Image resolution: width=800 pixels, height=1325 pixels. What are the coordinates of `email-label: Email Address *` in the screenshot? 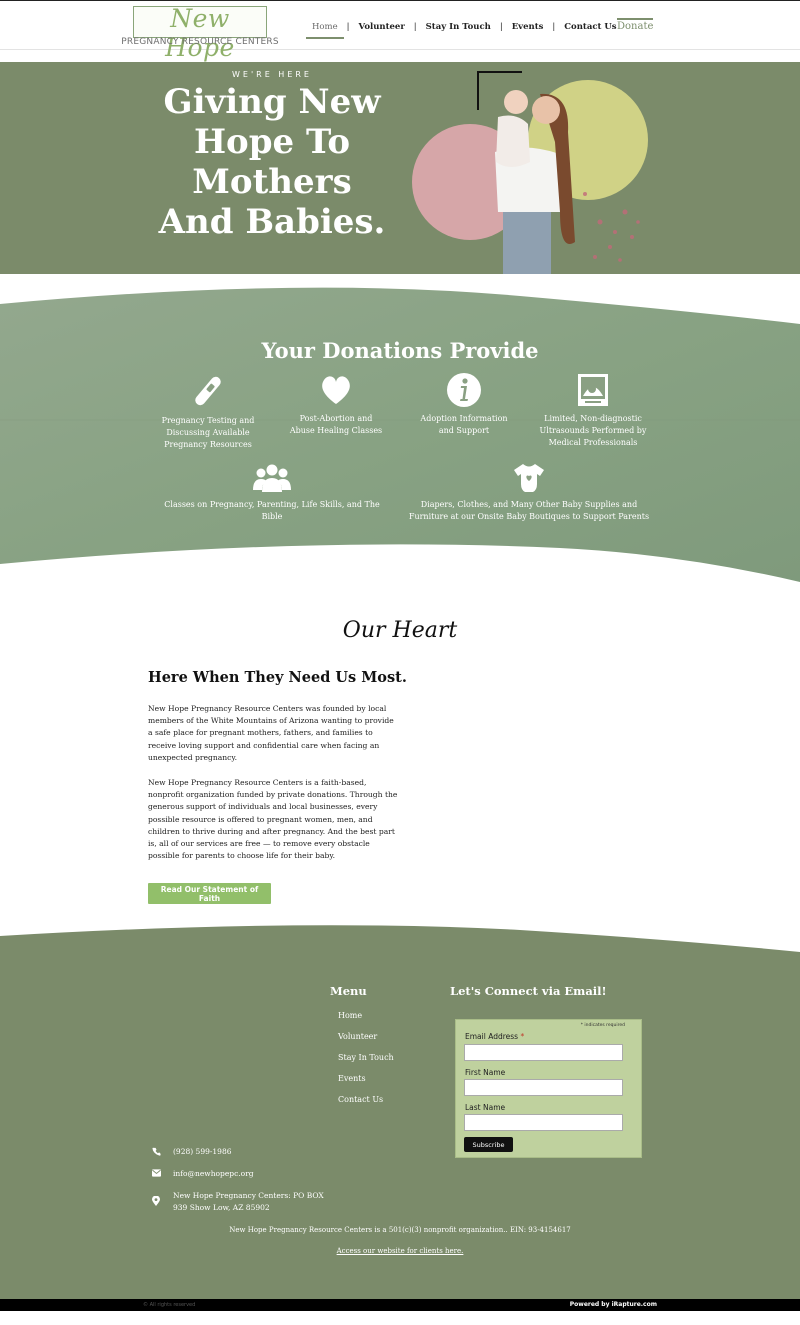 It's located at (494, 1036).